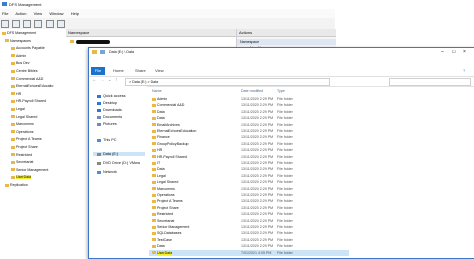 The width and height of the screenshot is (474, 259). Describe the element at coordinates (56, 13) in the screenshot. I see `menu-window: Window` at that location.